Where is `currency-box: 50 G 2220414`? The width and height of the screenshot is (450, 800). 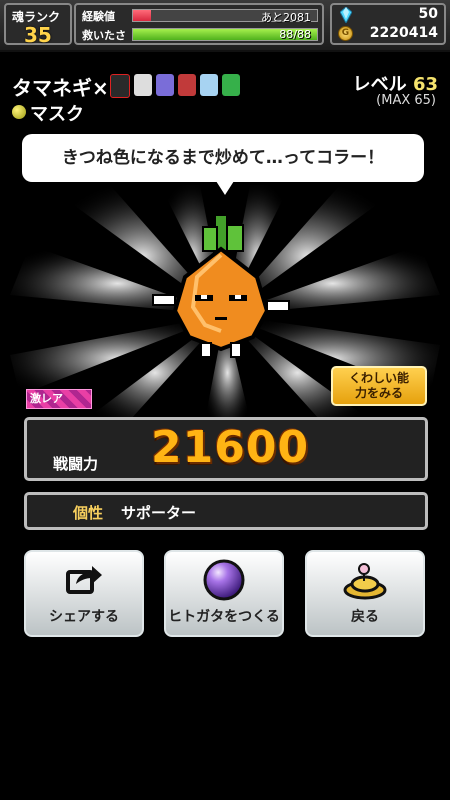 currency-box: 50 G 2220414 is located at coordinates (388, 24).